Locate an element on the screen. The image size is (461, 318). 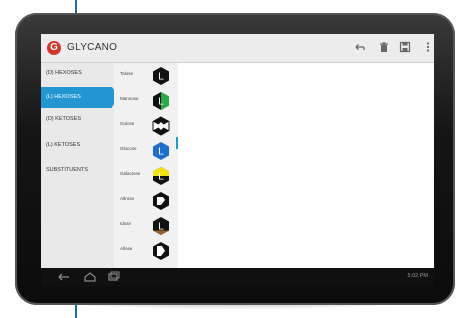
list-item-label: Gulose is located at coordinates (127, 123).